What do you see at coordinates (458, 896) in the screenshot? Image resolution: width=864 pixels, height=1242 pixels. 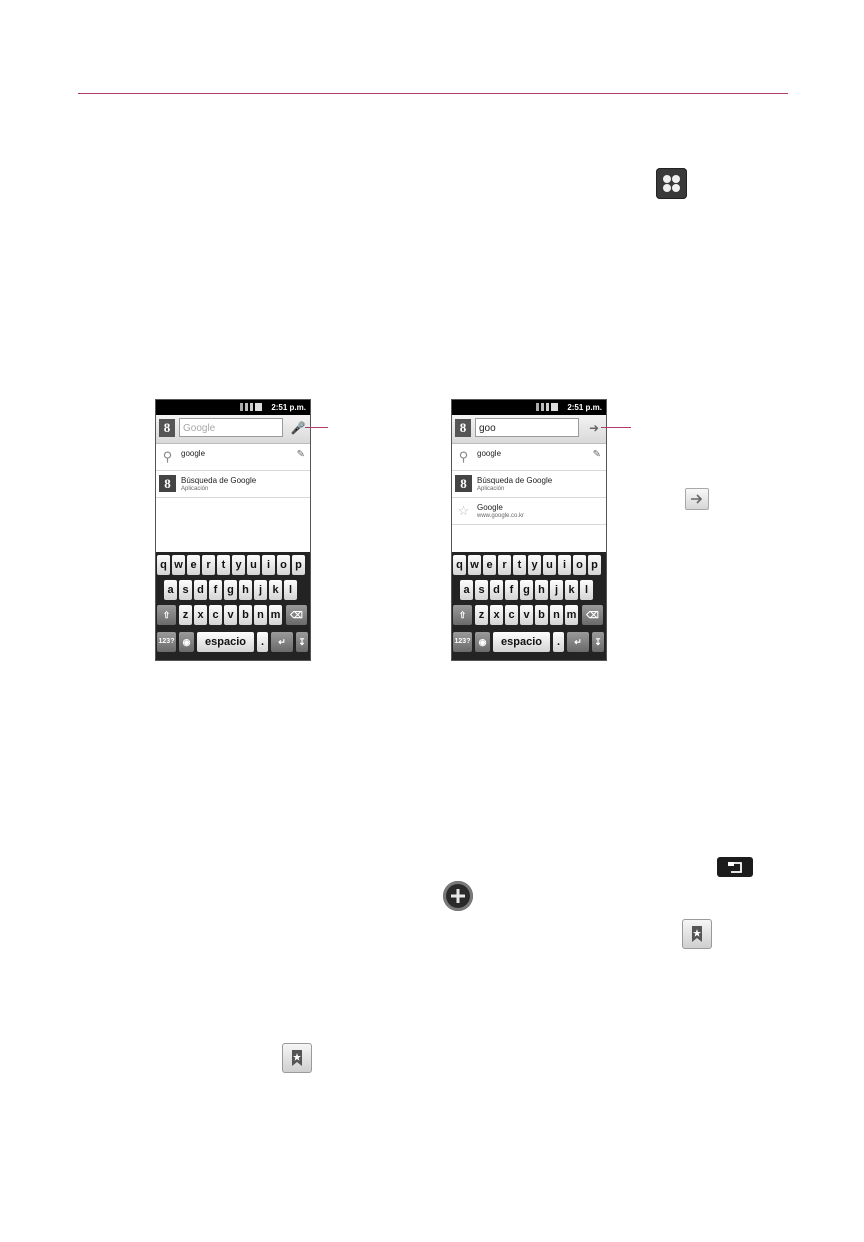 I see `plus-icon` at bounding box center [458, 896].